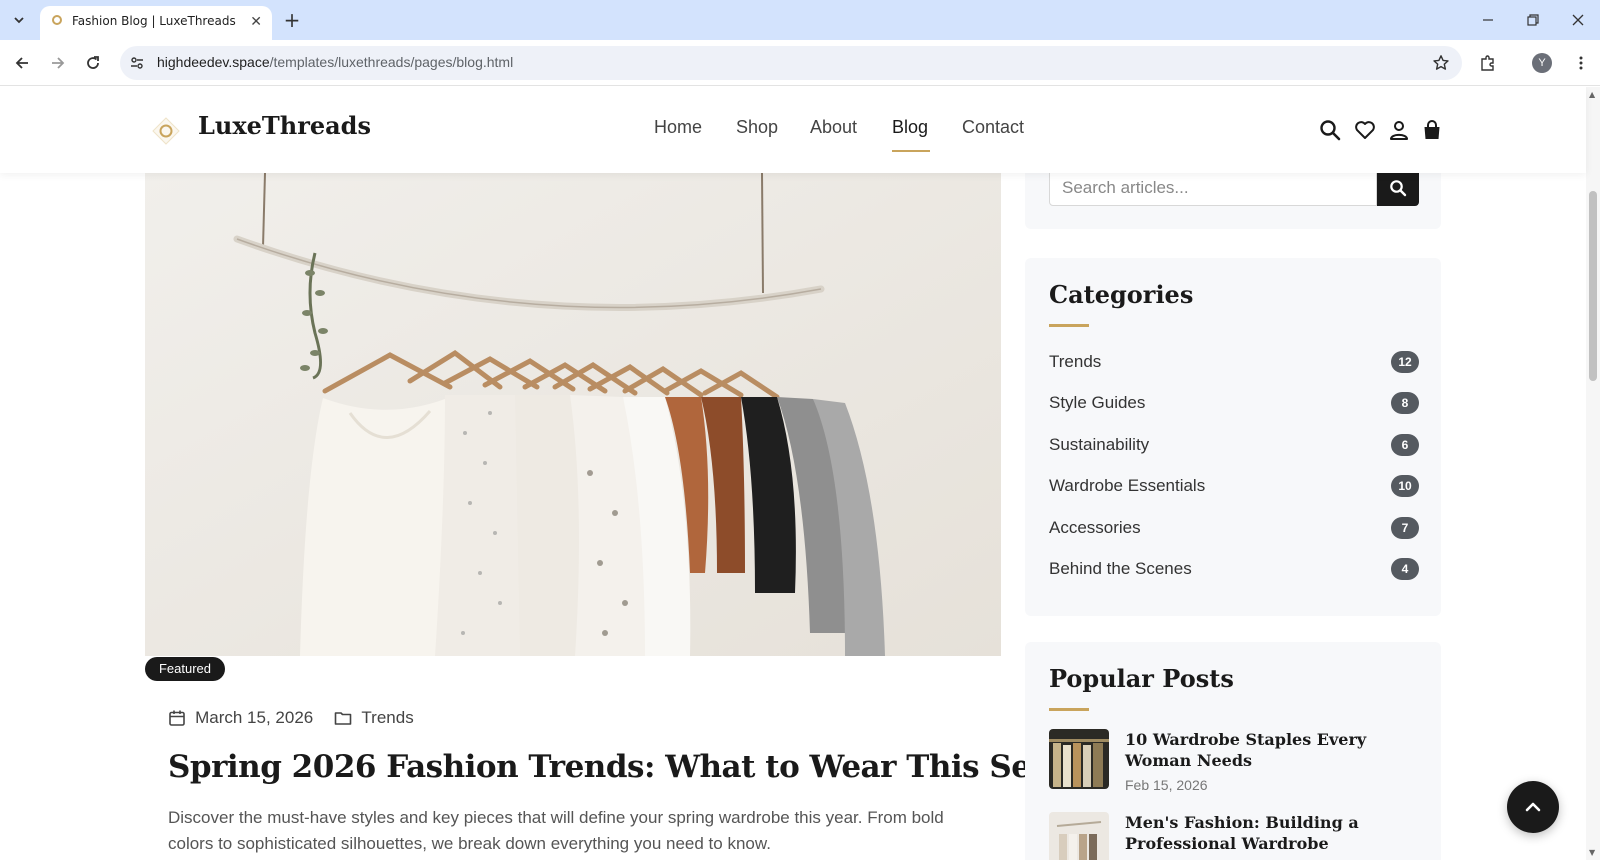 Image resolution: width=1600 pixels, height=860 pixels. I want to click on arrow-left-icon, so click(21, 63).